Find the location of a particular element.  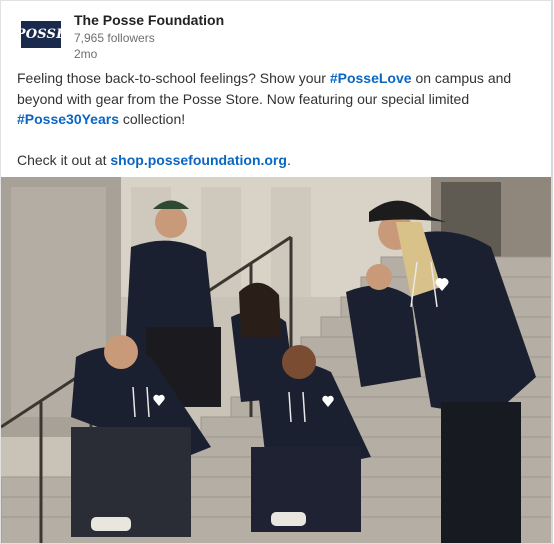

hashtag-posselove: #PosseLove is located at coordinates (371, 78).